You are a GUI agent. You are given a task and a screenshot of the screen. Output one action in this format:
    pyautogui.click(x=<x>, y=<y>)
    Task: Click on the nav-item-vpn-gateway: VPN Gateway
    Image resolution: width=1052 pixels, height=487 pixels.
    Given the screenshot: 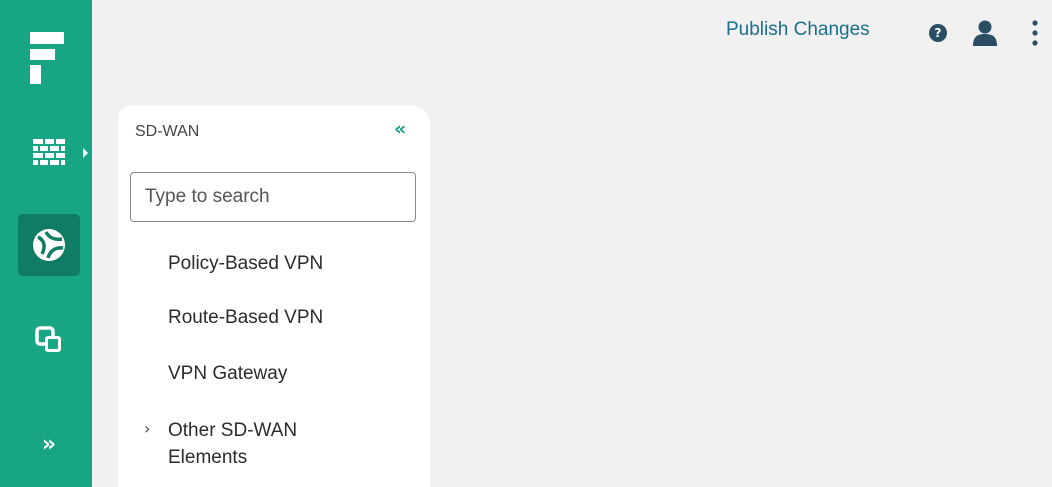 What is the action you would take?
    pyautogui.click(x=227, y=374)
    